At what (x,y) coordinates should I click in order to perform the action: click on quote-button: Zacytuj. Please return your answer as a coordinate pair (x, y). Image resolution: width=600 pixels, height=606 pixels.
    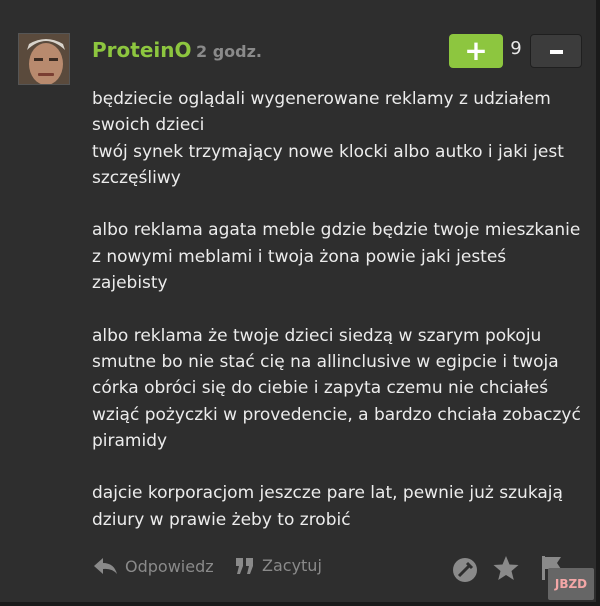
    Looking at the image, I should click on (278, 565).